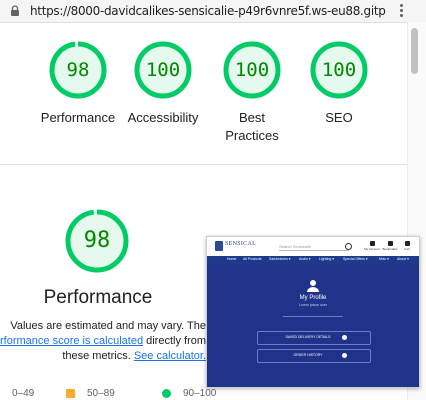 This screenshot has height=400, width=426. I want to click on thumb-nav-item: Lighting ▾, so click(326, 259).